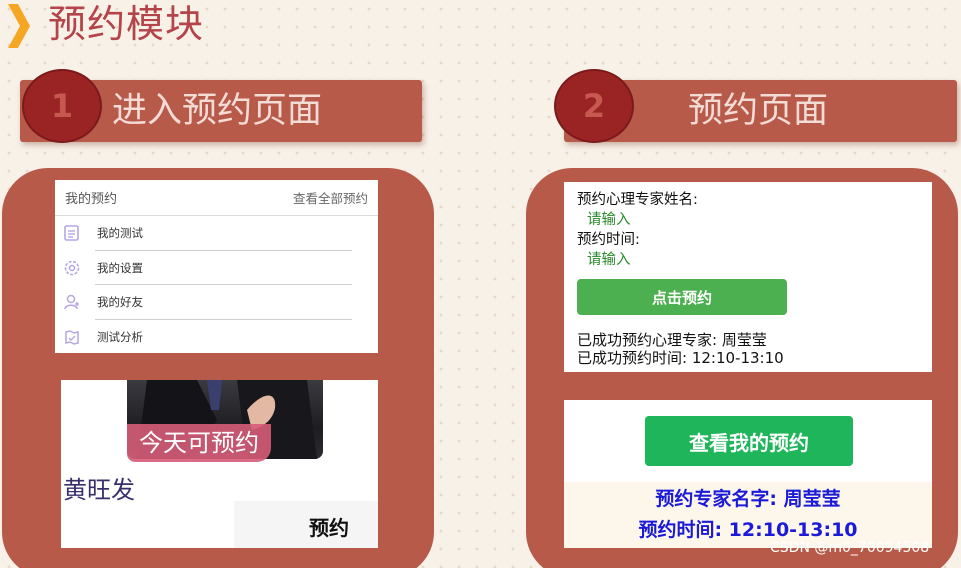  Describe the element at coordinates (748, 530) in the screenshot. I see `booking-time-line: 预约时间: 12:10-13:10` at that location.